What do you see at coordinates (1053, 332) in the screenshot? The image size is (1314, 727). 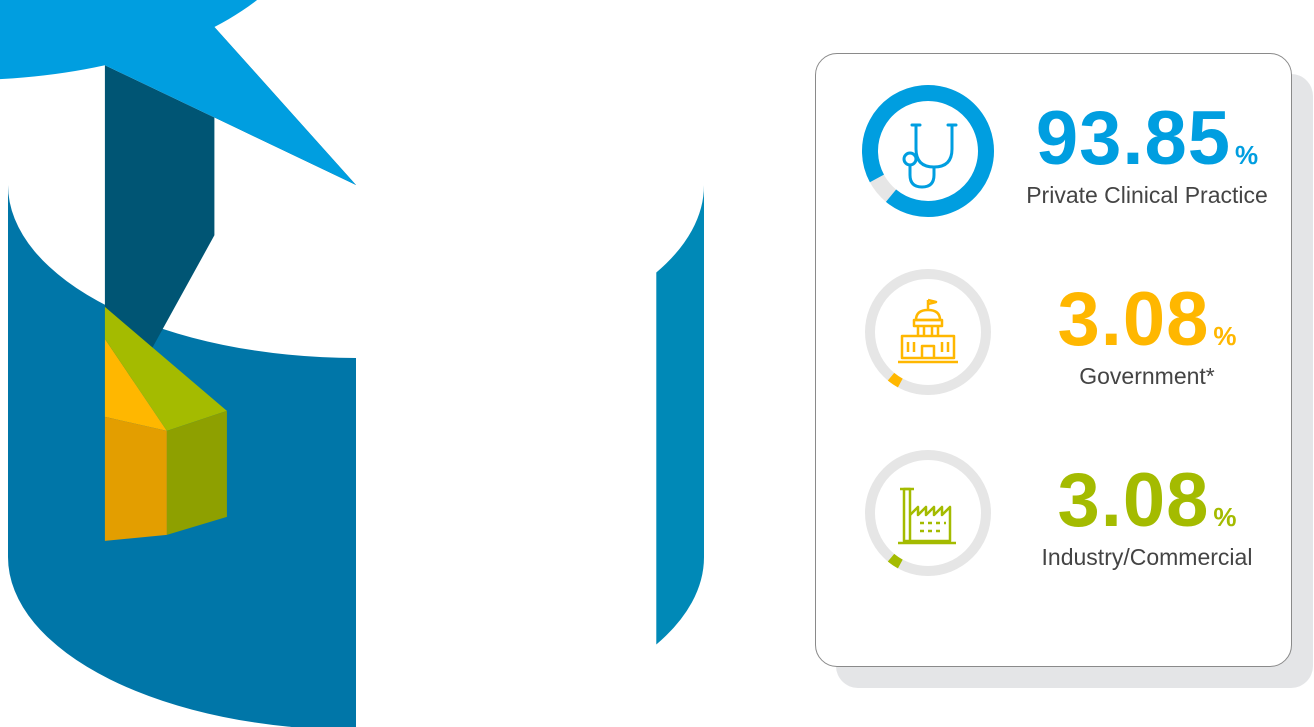 I see `stat-government: 3.08% Government*` at bounding box center [1053, 332].